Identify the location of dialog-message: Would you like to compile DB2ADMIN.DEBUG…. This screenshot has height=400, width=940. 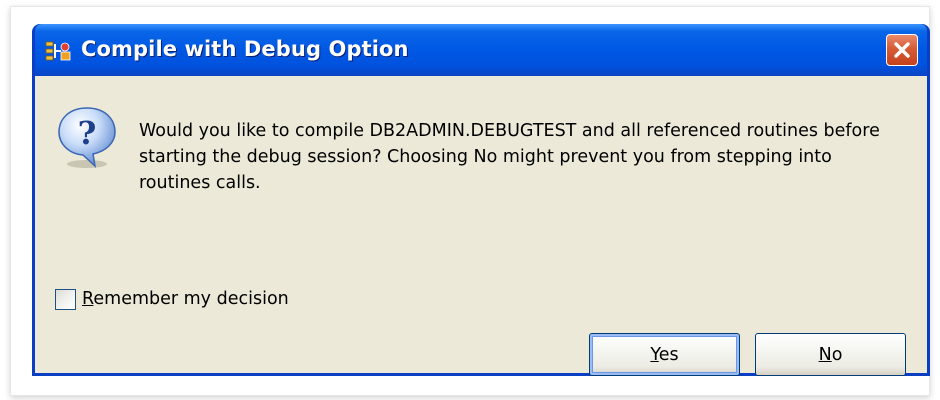
(509, 157).